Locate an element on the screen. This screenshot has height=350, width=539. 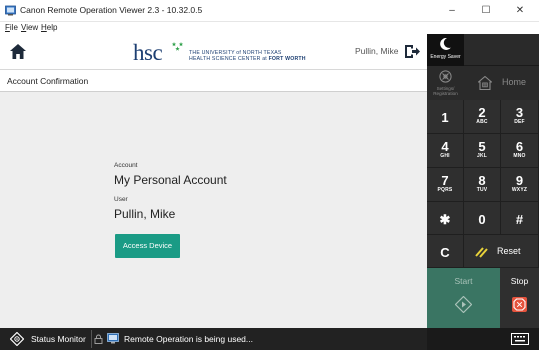
key-digit: 1 is located at coordinates (445, 117).